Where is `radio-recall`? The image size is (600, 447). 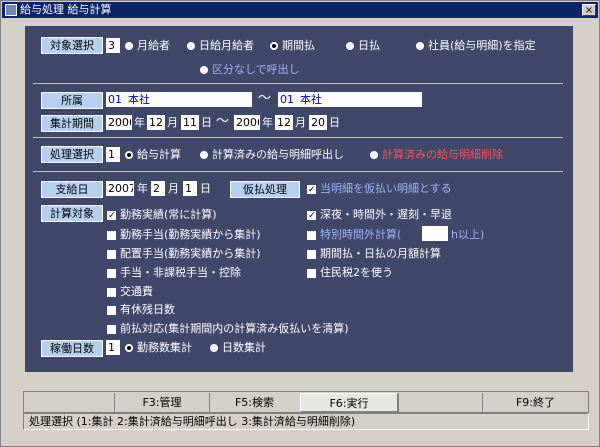
radio-recall is located at coordinates (204, 155).